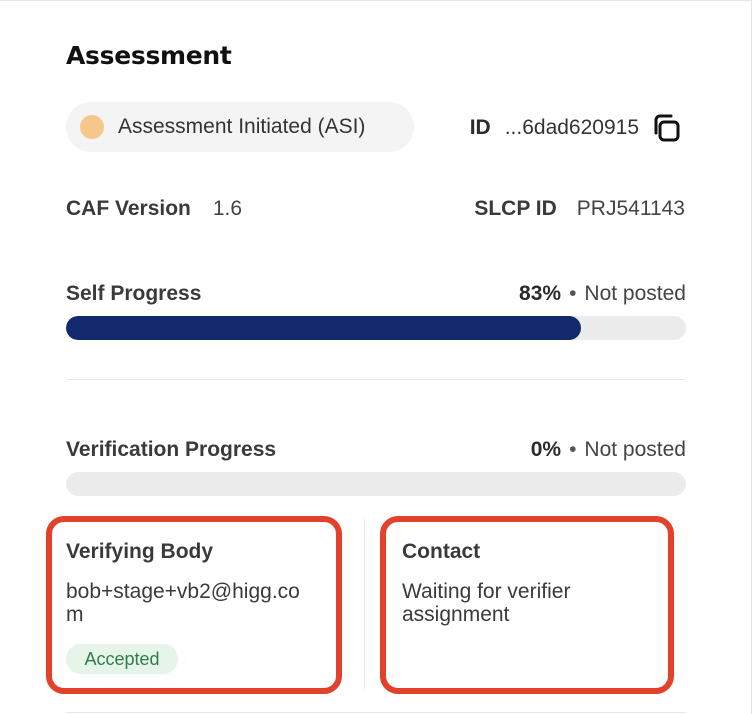 The image size is (752, 714). I want to click on copy-icon, so click(666, 128).